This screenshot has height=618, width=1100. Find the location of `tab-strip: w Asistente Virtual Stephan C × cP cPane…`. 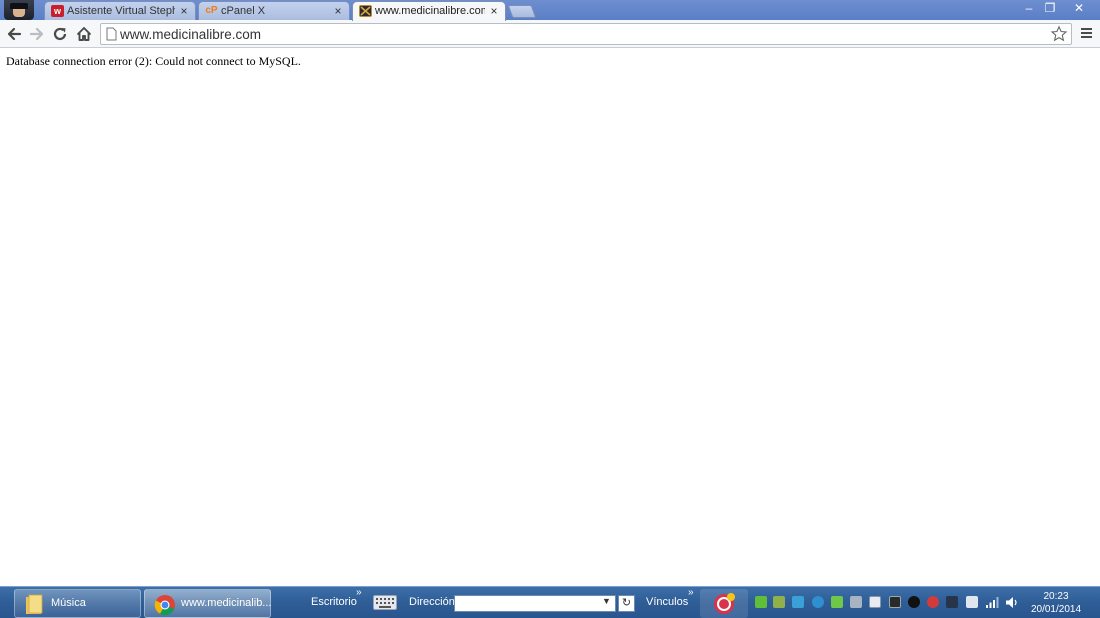

tab-strip: w Asistente Virtual Stephan C × cP cPane… is located at coordinates (550, 10).